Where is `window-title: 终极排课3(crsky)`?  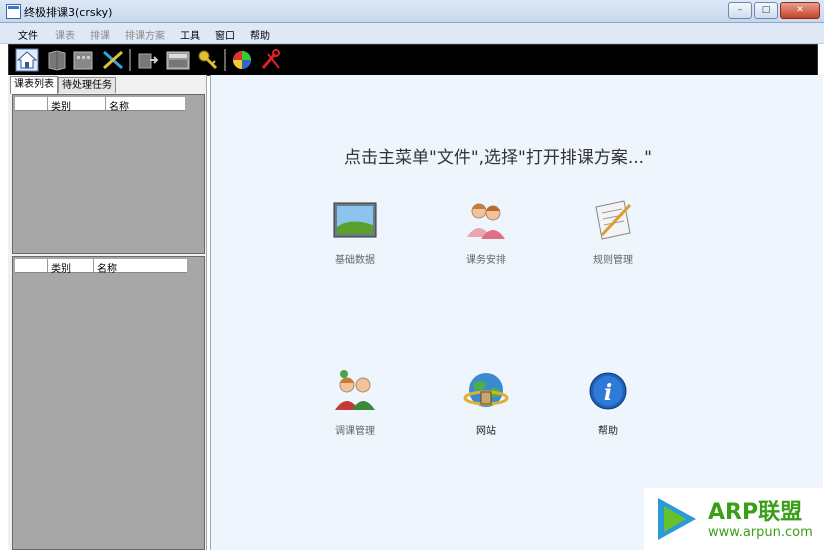
window-title: 终极排课3(crsky) is located at coordinates (68, 12).